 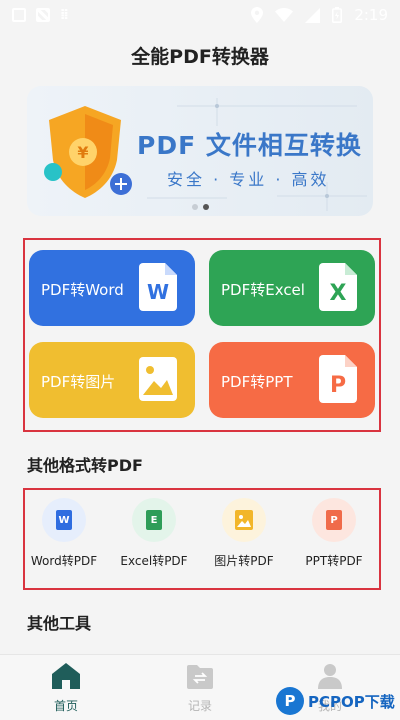 What do you see at coordinates (200, 677) in the screenshot?
I see `records-icon` at bounding box center [200, 677].